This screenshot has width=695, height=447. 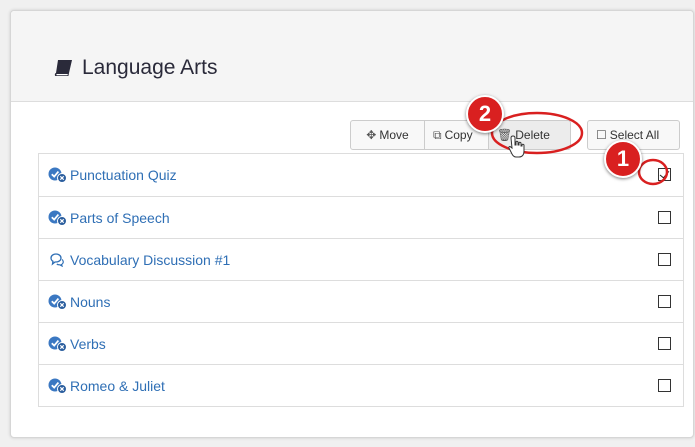 What do you see at coordinates (361, 385) in the screenshot?
I see `list-item: Romeo & Juliet` at bounding box center [361, 385].